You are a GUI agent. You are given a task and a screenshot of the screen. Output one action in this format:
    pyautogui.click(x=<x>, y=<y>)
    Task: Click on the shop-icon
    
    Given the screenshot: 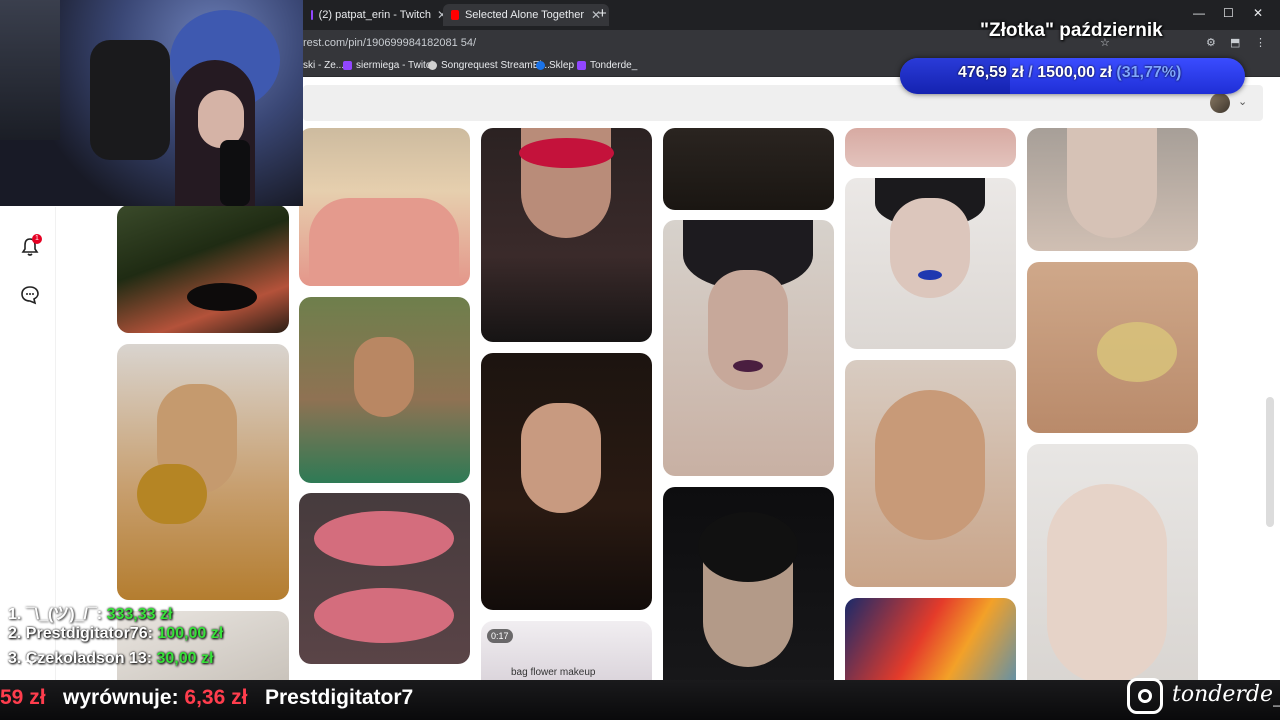 What is the action you would take?
    pyautogui.click(x=540, y=65)
    